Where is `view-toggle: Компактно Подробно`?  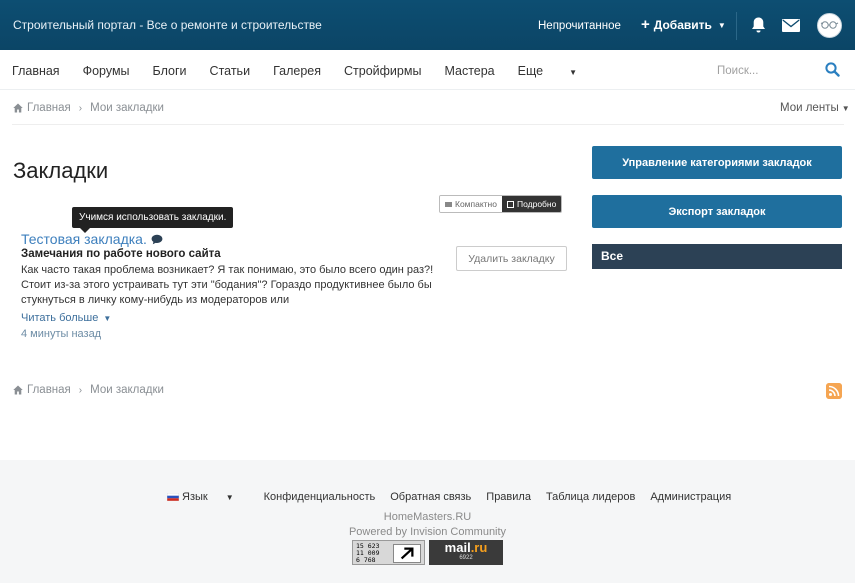 view-toggle: Компактно Подробно is located at coordinates (501, 204).